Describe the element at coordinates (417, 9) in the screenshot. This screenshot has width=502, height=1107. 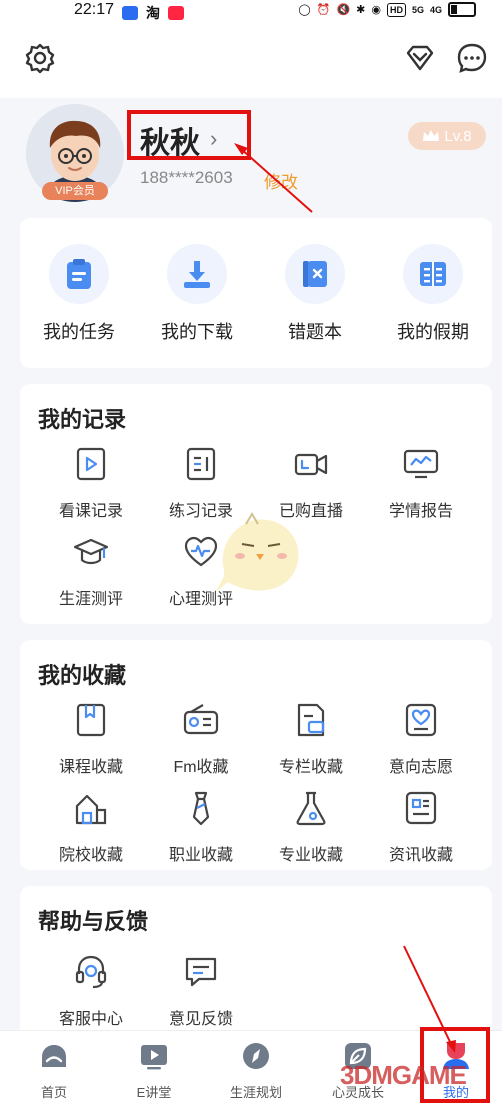
I see `signal-5g-icon: 5G` at that location.